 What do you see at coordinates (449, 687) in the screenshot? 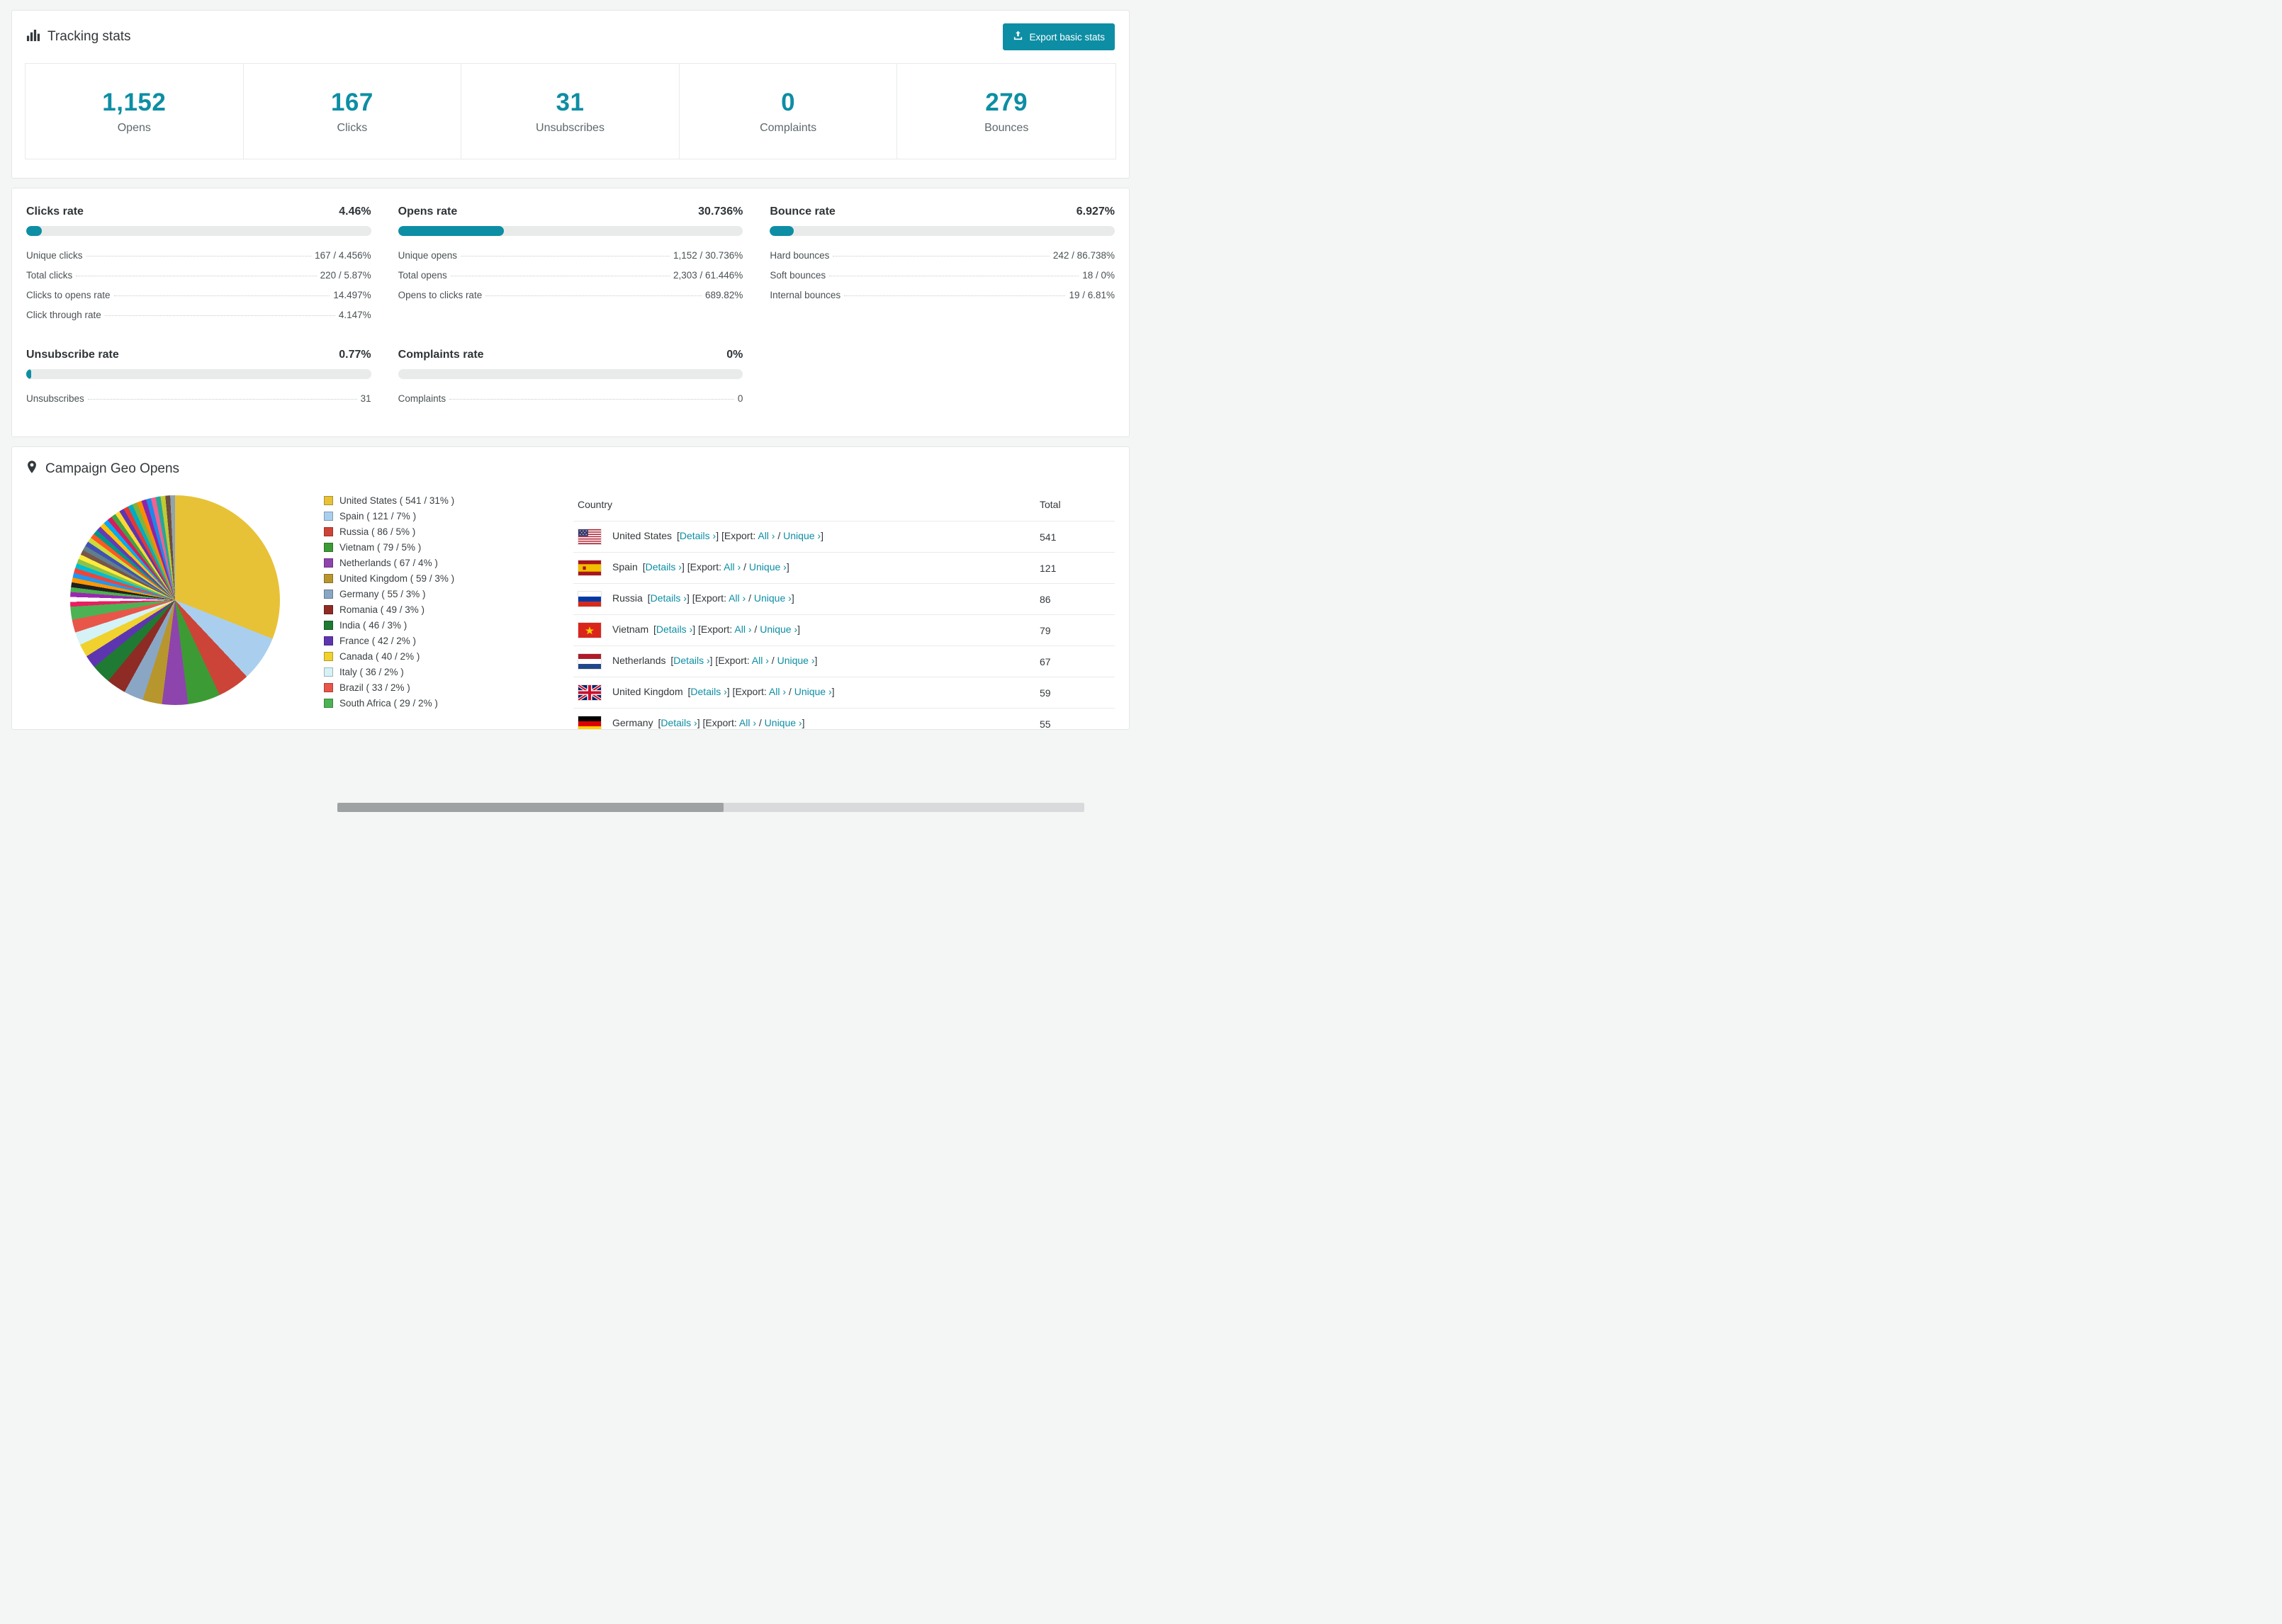
I see `legend-item-brazil: Brazil ( 33 / 2% )` at bounding box center [449, 687].